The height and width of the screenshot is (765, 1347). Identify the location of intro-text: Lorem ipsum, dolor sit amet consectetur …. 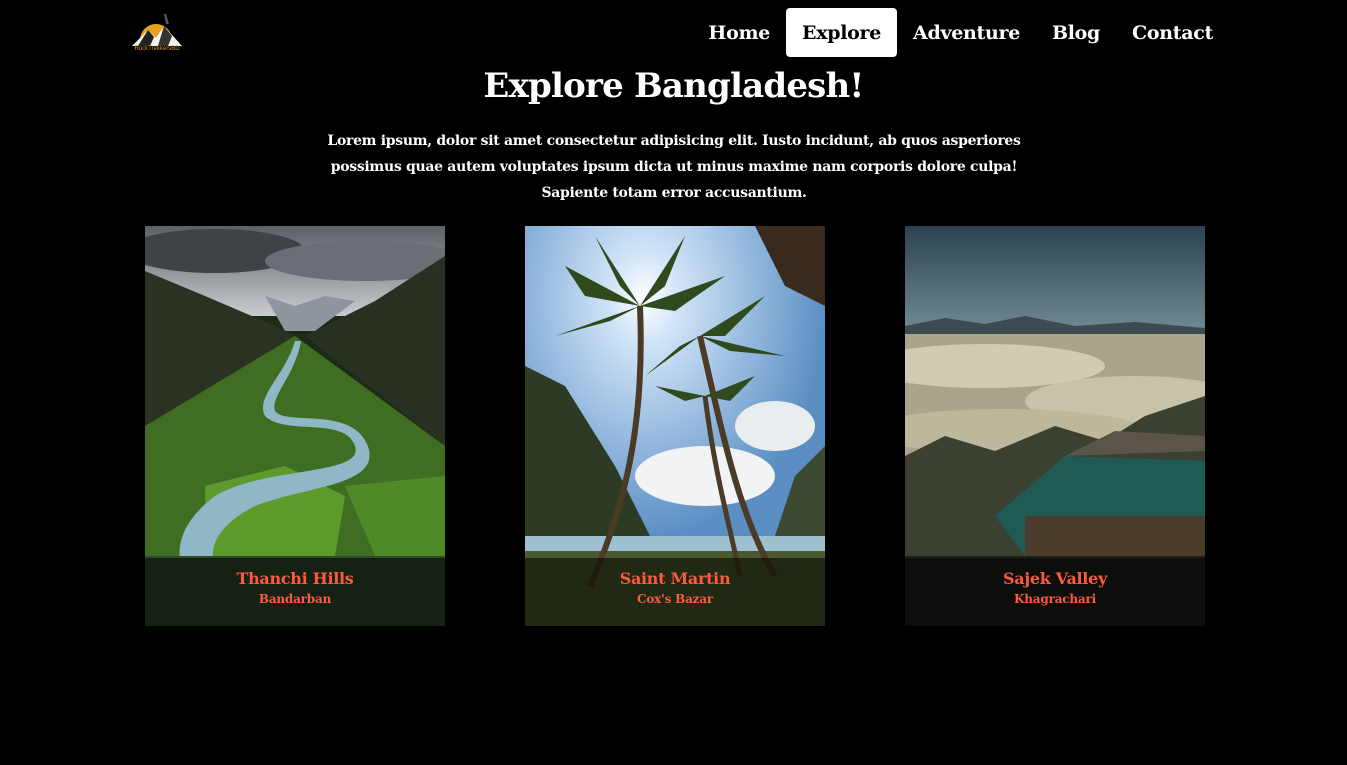
(674, 167).